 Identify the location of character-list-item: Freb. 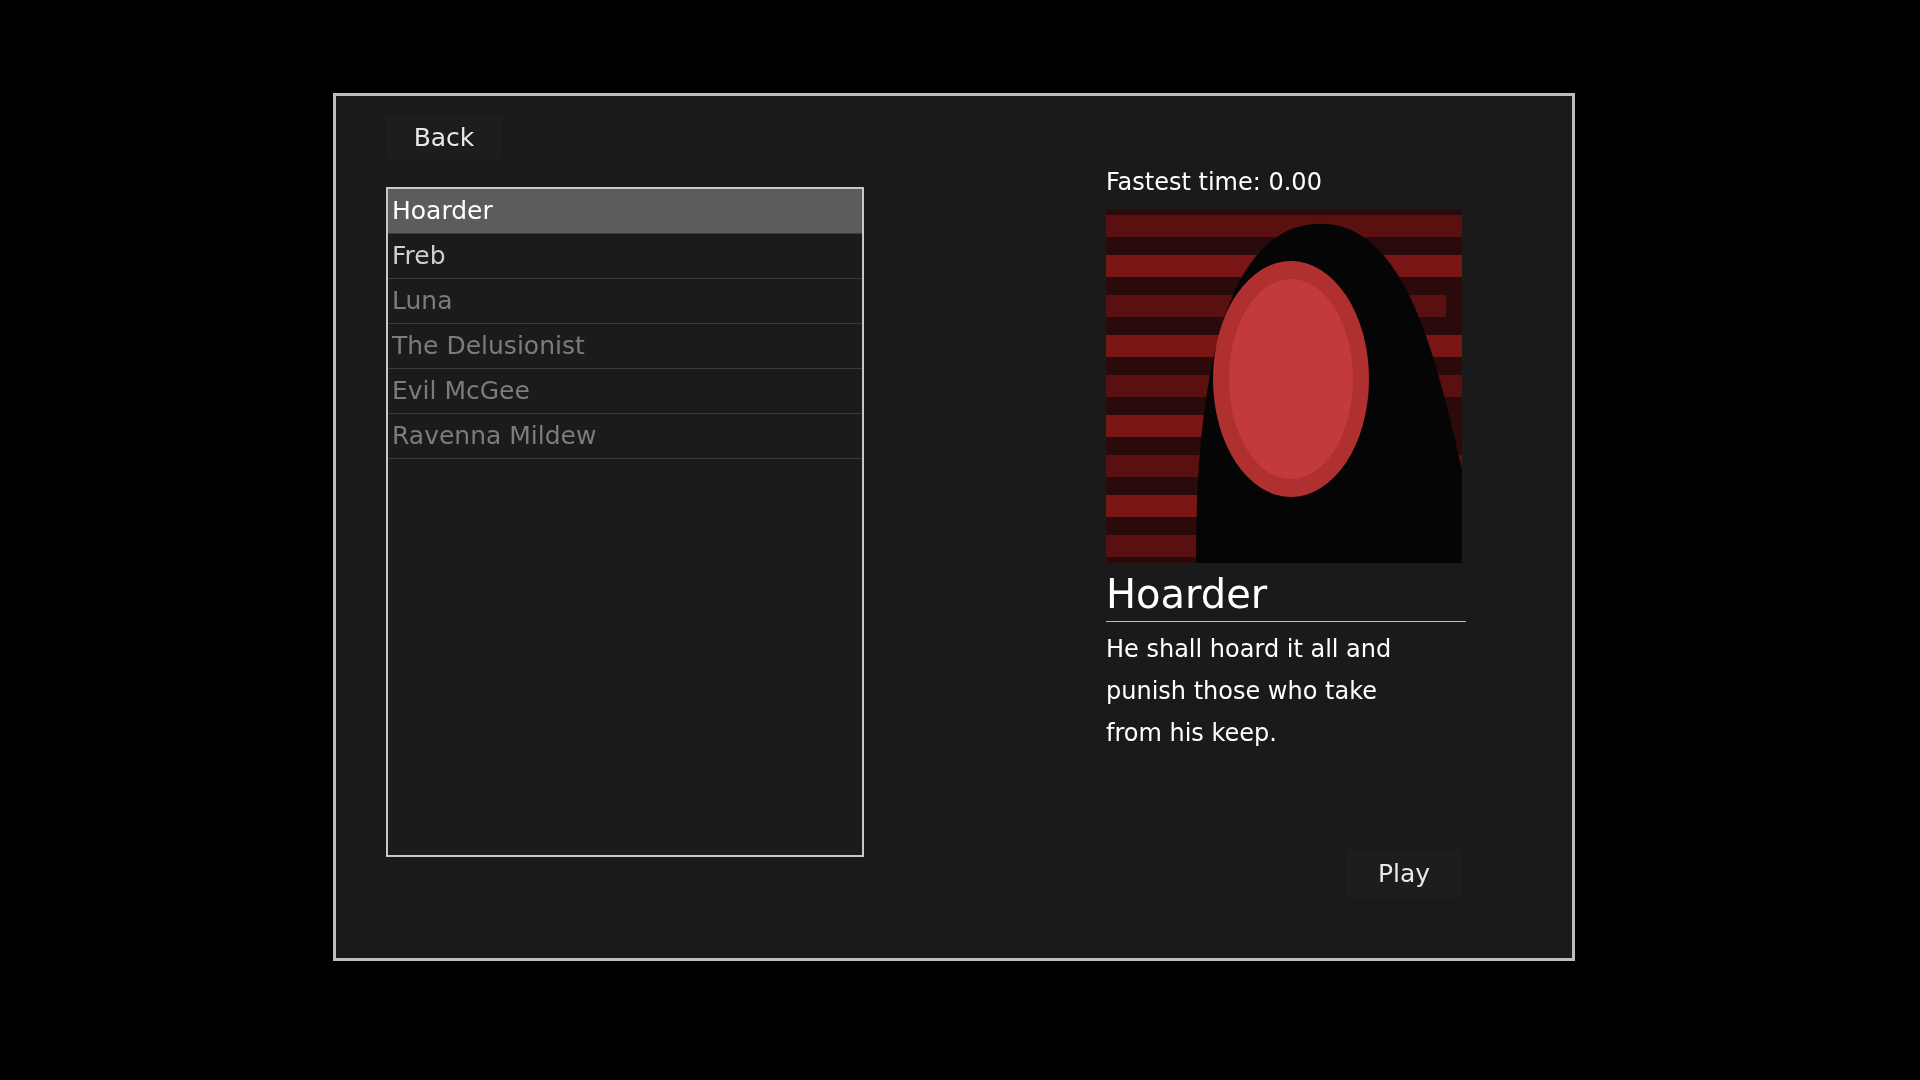
(625, 256).